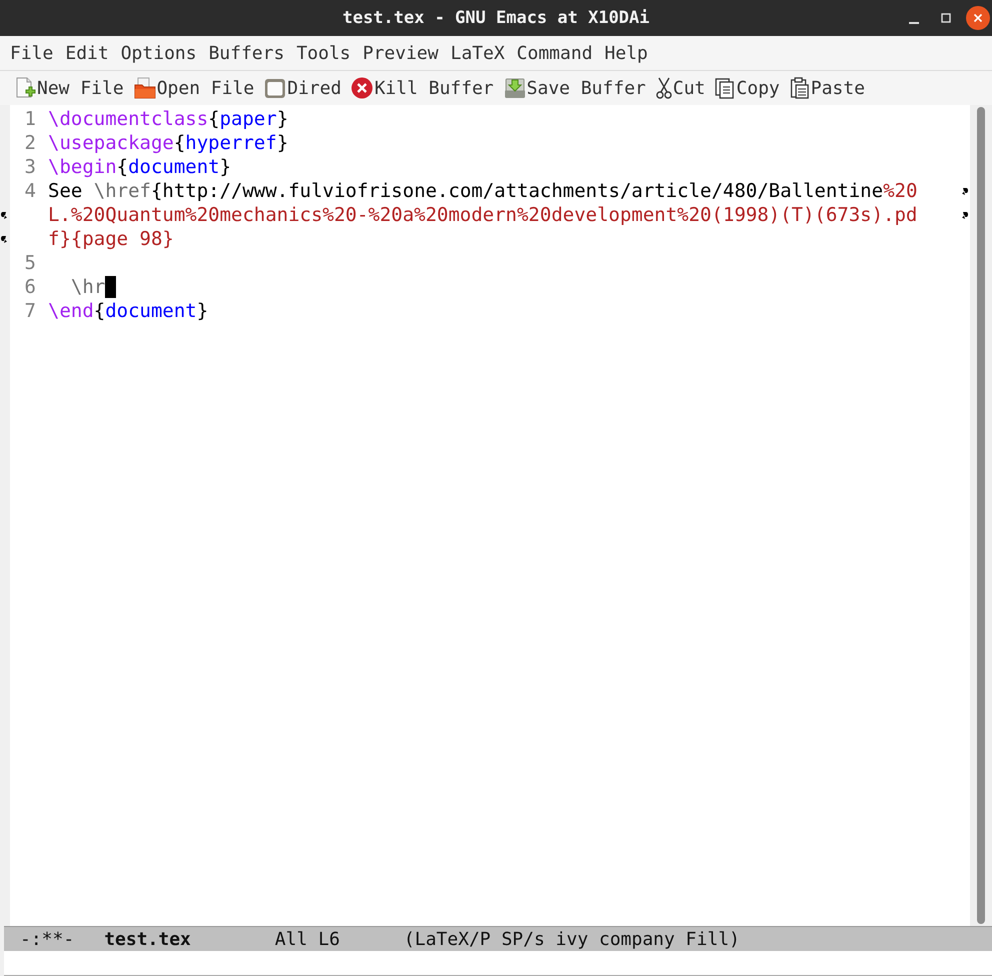 The image size is (992, 976). Describe the element at coordinates (496, 18) in the screenshot. I see `window-title: test.tex - GNU Emacs at X10DAi` at that location.